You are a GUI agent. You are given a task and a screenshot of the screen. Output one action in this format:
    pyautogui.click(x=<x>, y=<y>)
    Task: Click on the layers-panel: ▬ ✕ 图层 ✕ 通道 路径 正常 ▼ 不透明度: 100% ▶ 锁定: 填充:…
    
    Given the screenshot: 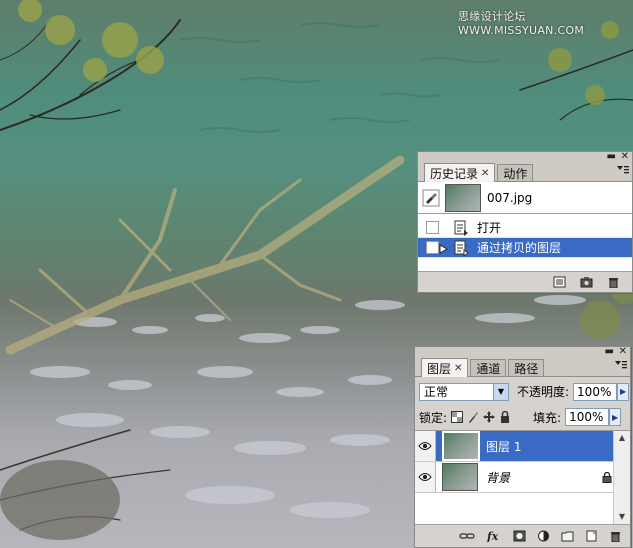 What is the action you would take?
    pyautogui.click(x=522, y=447)
    